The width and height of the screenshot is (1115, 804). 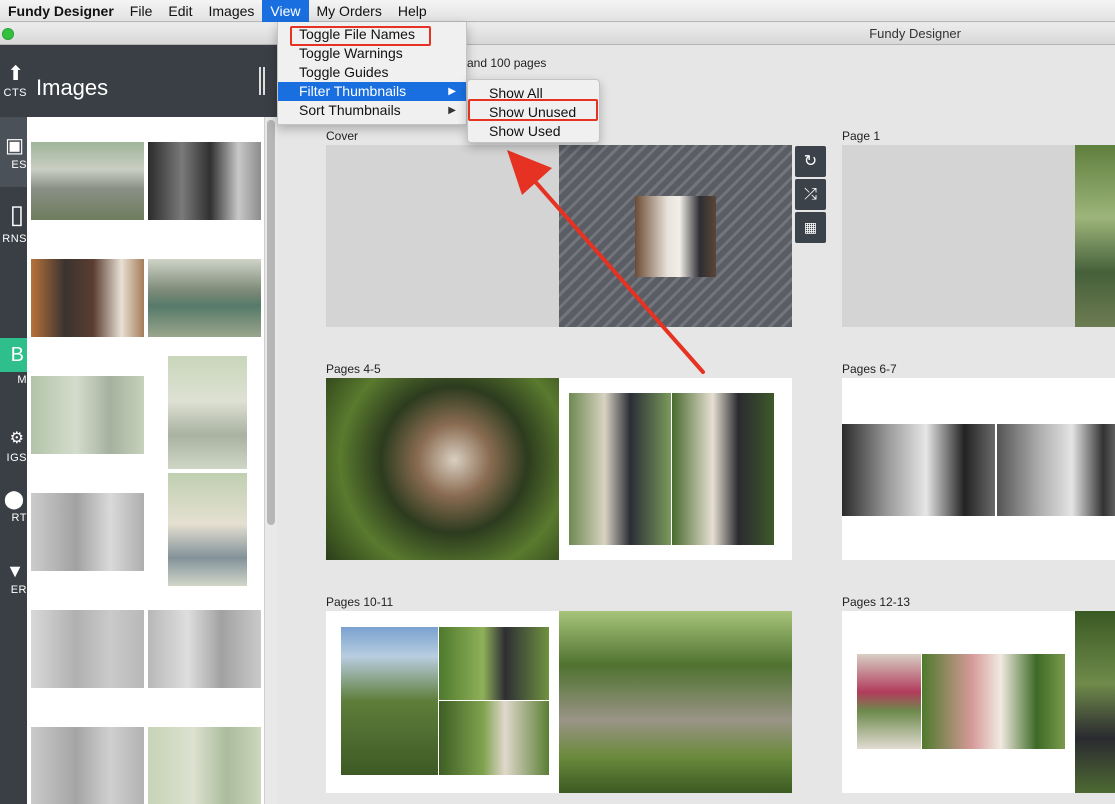 I want to click on spread-label: Pages 12-13, so click(x=876, y=602).